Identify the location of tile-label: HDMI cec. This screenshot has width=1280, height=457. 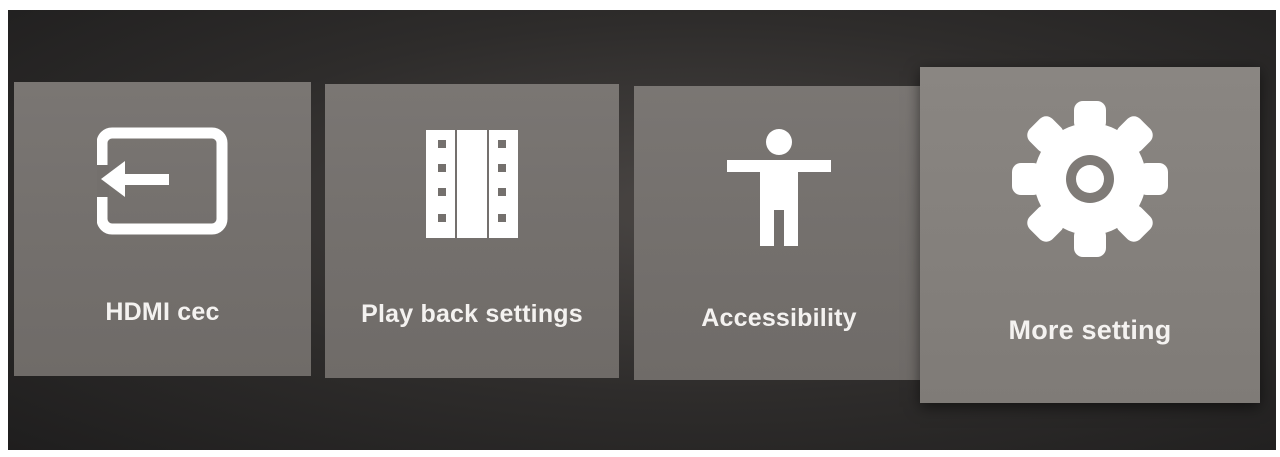
(162, 312).